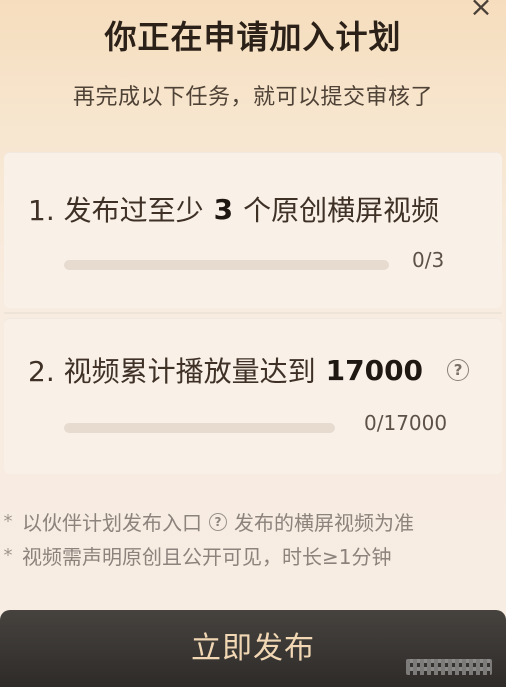  What do you see at coordinates (116, 210) in the screenshot?
I see `task-1-prefix: 1. 发布过至少` at bounding box center [116, 210].